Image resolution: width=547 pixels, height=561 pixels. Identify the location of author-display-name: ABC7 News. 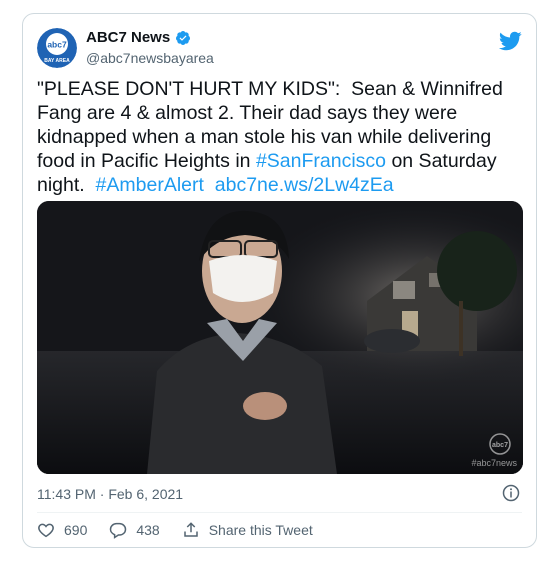
(128, 38).